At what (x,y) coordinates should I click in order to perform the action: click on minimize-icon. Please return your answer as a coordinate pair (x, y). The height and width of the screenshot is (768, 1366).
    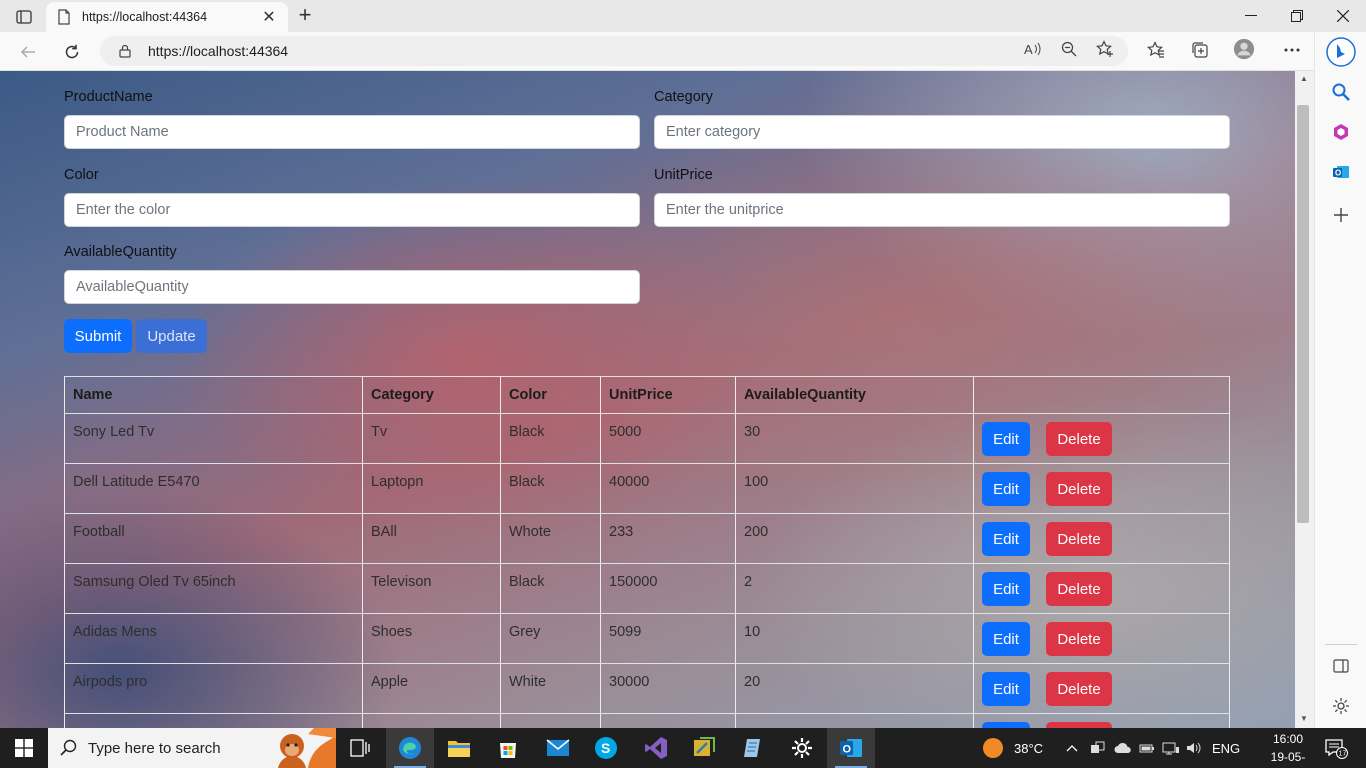
    Looking at the image, I should click on (1251, 16).